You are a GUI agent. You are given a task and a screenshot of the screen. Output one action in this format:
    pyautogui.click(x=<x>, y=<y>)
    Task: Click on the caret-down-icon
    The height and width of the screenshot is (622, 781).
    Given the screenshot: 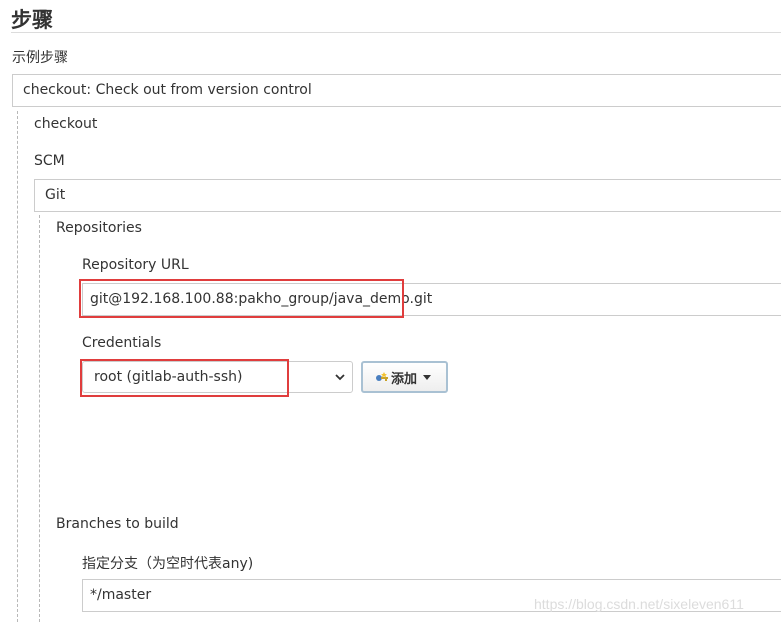 What is the action you would take?
    pyautogui.click(x=427, y=377)
    